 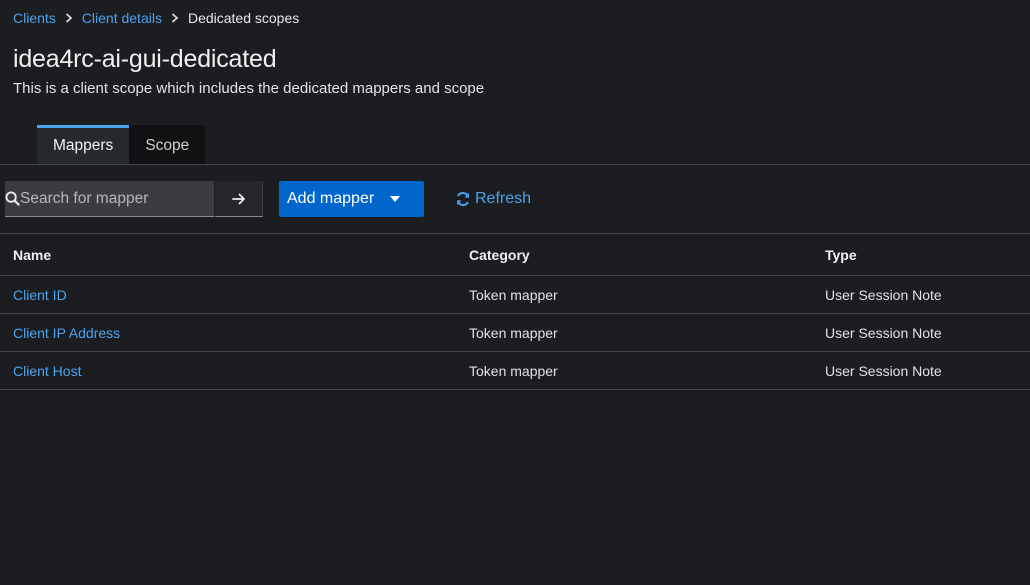 I want to click on tab-scope: Scope, so click(x=167, y=144).